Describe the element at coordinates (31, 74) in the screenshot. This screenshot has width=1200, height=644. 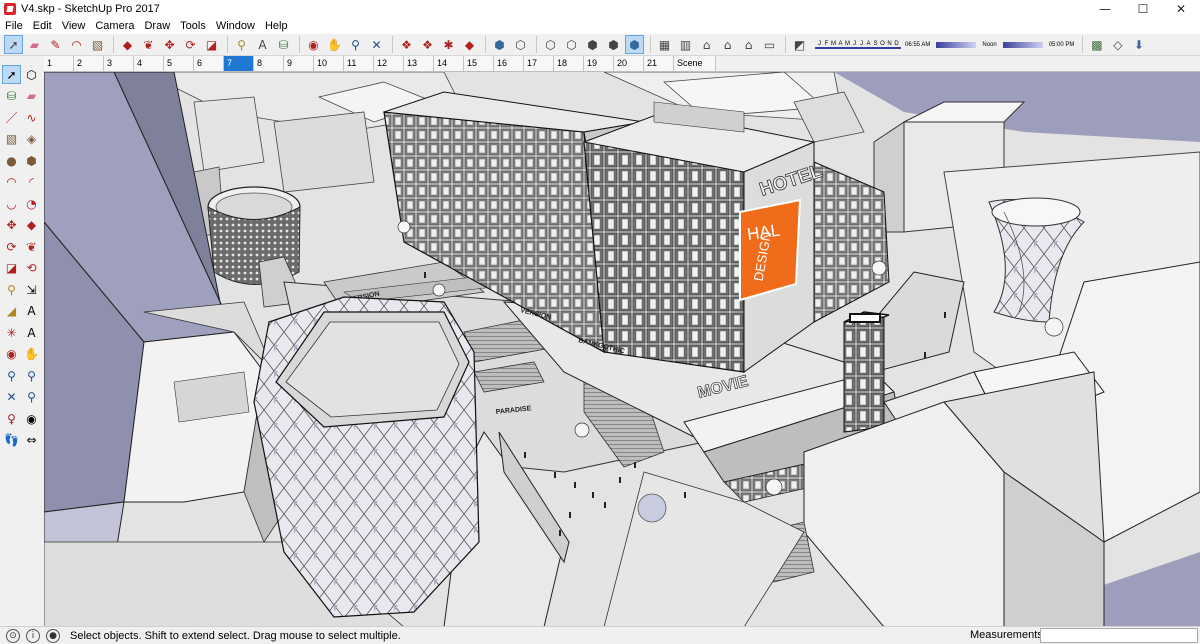
I see `make-component-icon: ⬡` at that location.